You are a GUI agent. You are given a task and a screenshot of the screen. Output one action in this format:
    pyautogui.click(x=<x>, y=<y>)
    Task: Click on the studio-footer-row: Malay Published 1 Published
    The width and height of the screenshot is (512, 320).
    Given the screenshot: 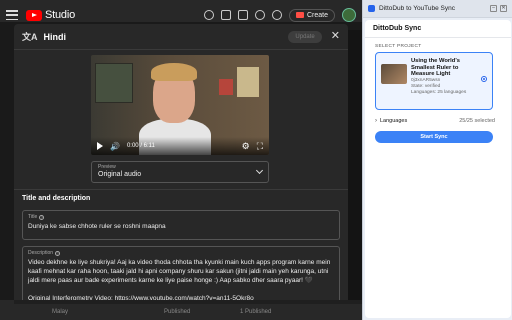 What is the action you would take?
    pyautogui.click(x=181, y=312)
    